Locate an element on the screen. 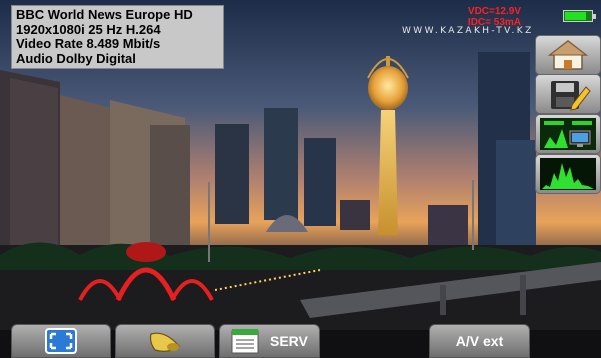 Image resolution: width=601 pixels, height=358 pixels. save-icon is located at coordinates (571, 96).